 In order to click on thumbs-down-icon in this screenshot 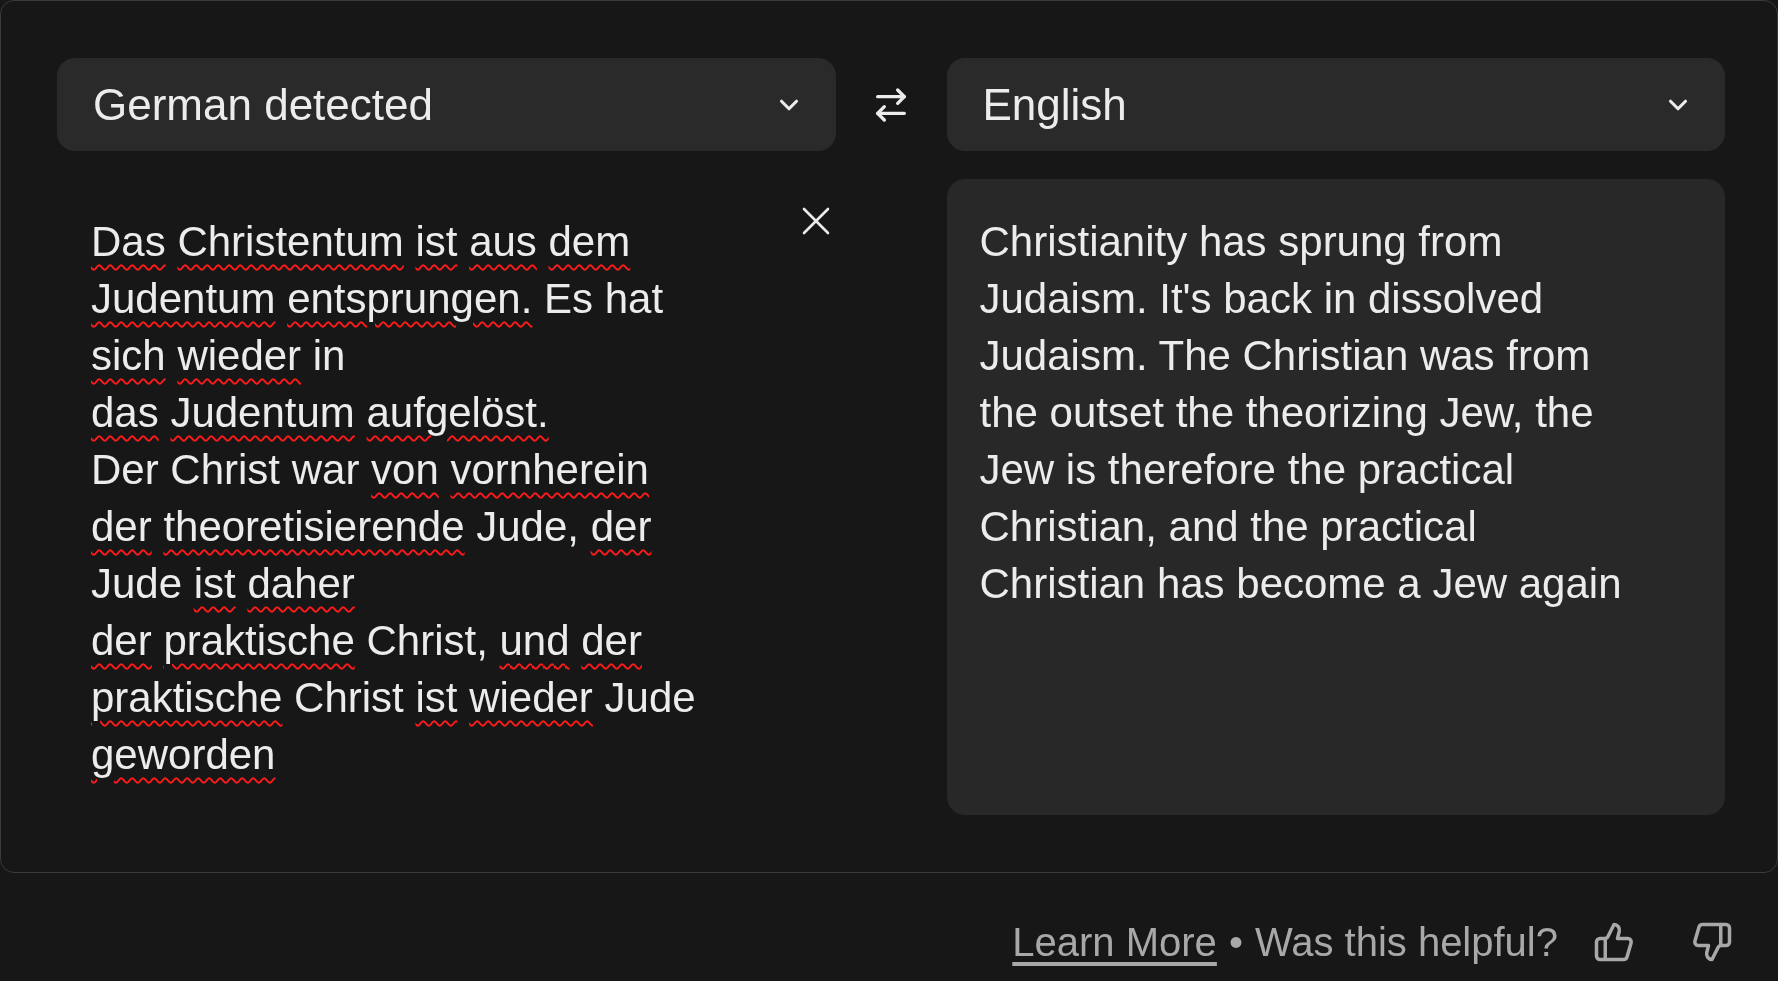, I will do `click(1712, 942)`.